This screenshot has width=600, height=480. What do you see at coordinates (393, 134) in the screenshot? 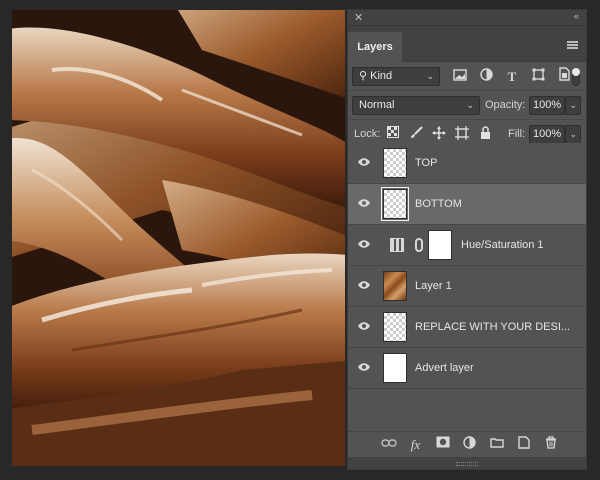
I see `lock-transparent-pixels-icon` at bounding box center [393, 134].